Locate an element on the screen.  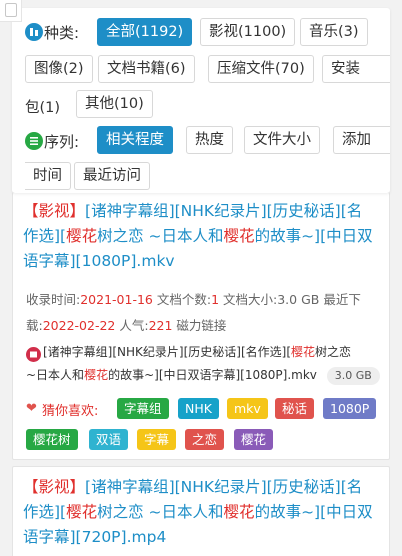
tag-pill: 双语 is located at coordinates (109, 439).